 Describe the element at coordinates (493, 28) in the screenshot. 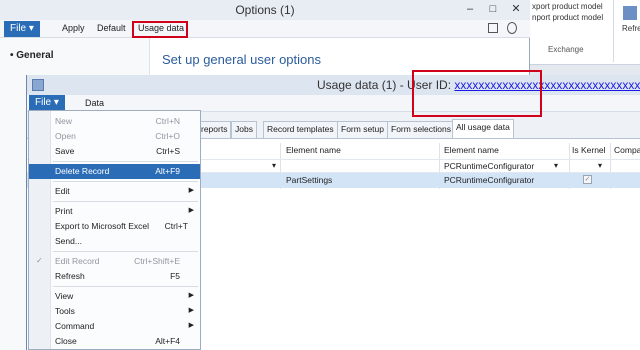

I see `layout-icon` at that location.